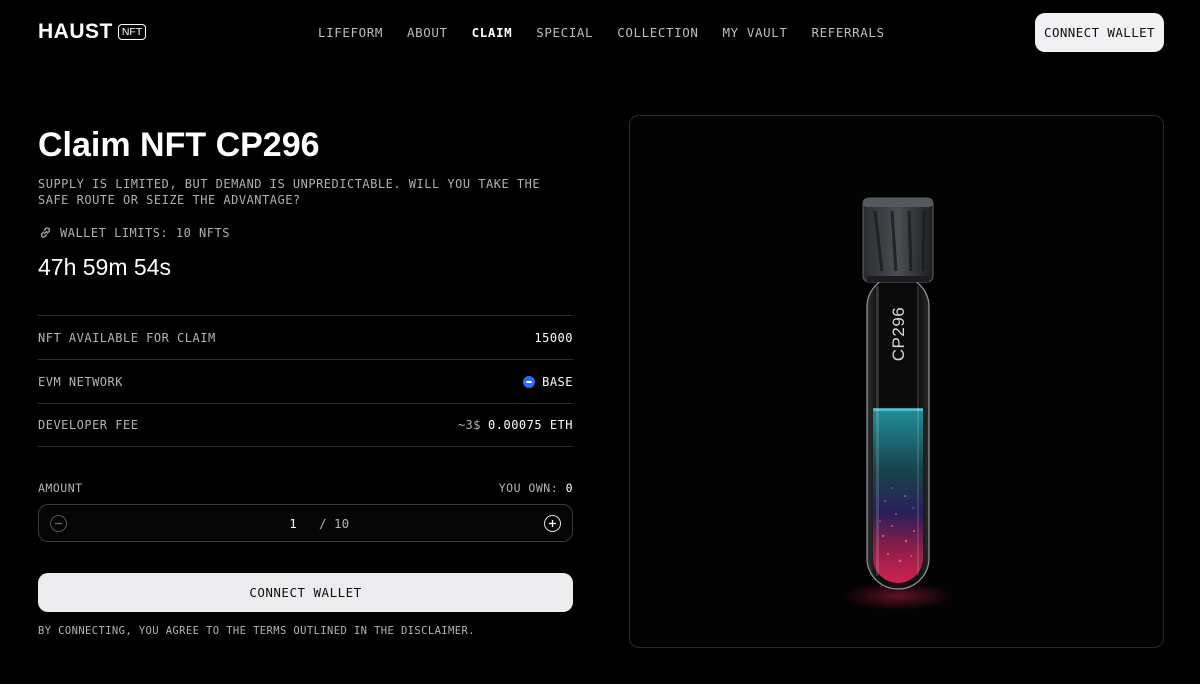 This screenshot has height=684, width=1200. I want to click on info-value-fee: ~3$ 0.00075 ETH, so click(515, 425).